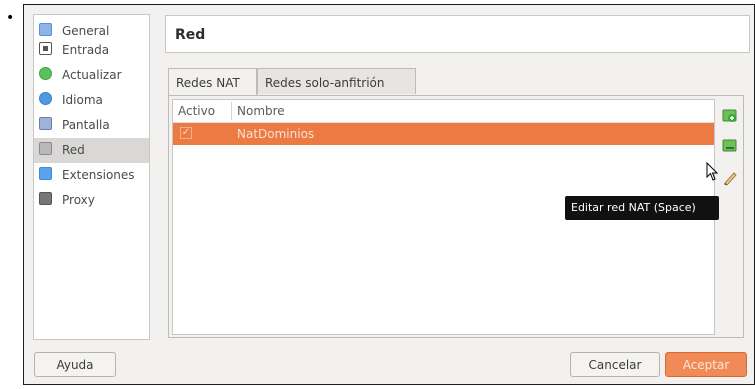 Image resolution: width=755 pixels, height=389 pixels. I want to click on tooltip: Editar red NAT (Space), so click(642, 208).